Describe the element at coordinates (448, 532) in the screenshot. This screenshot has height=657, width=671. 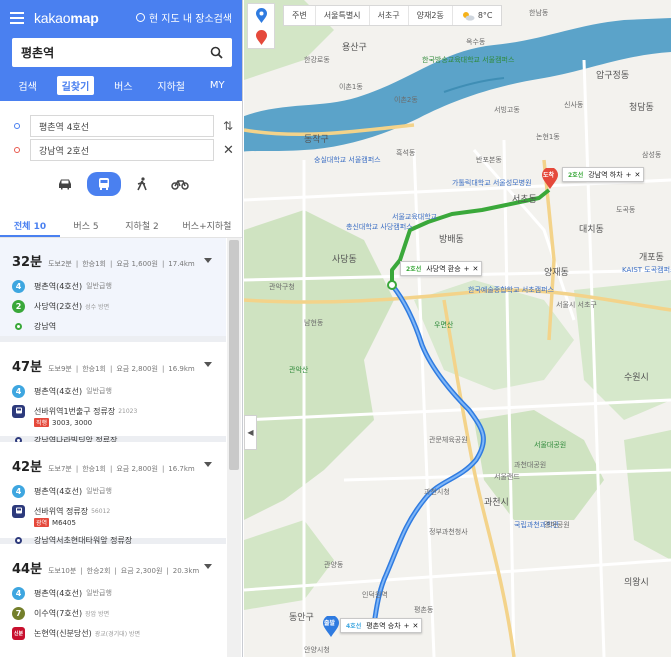
I see `map-label: 정부과천청사` at that location.